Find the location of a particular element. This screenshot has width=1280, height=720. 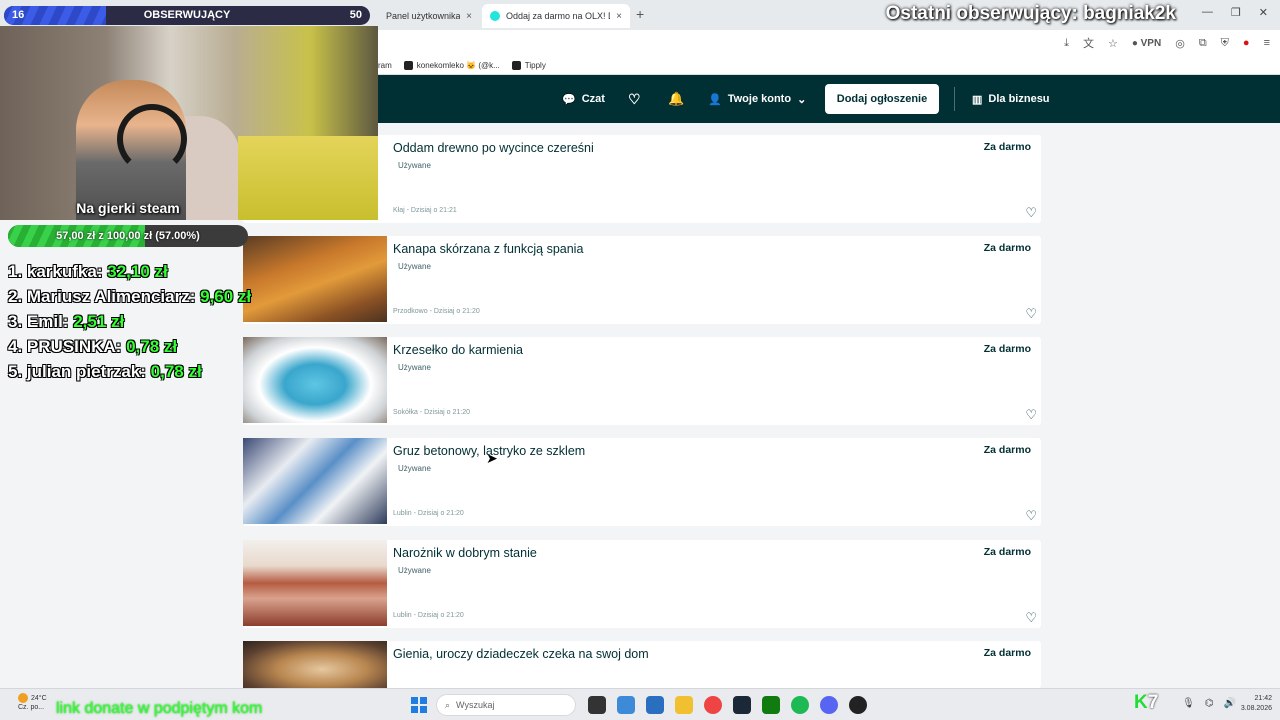

follower-goal-max: 50 is located at coordinates (355, 15).